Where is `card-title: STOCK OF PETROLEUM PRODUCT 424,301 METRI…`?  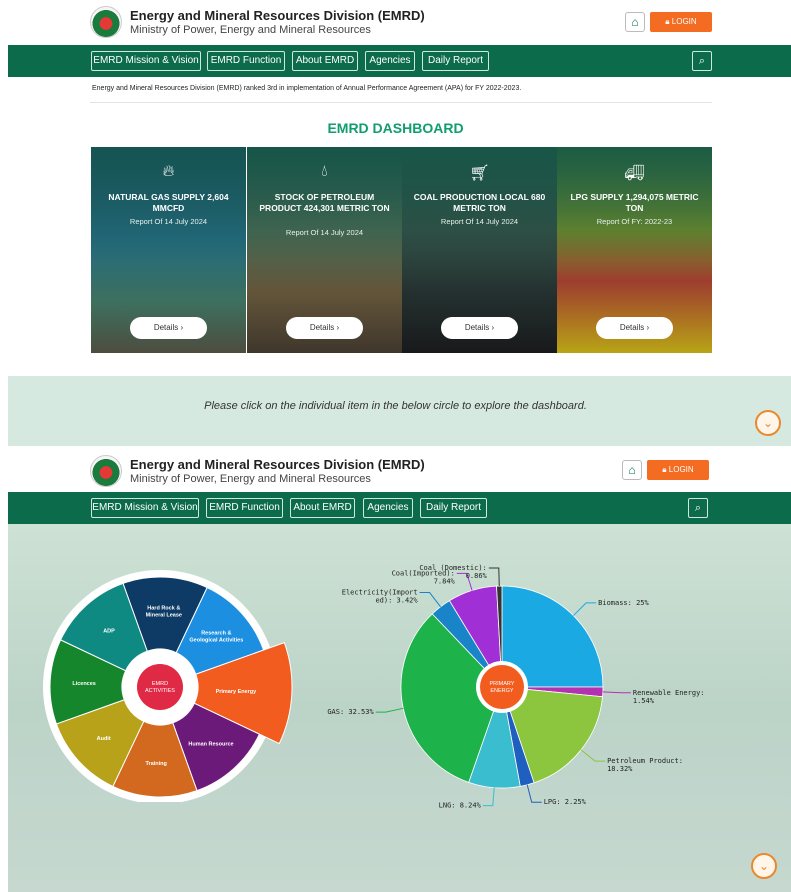 card-title: STOCK OF PETROLEUM PRODUCT 424,301 METRI… is located at coordinates (324, 202).